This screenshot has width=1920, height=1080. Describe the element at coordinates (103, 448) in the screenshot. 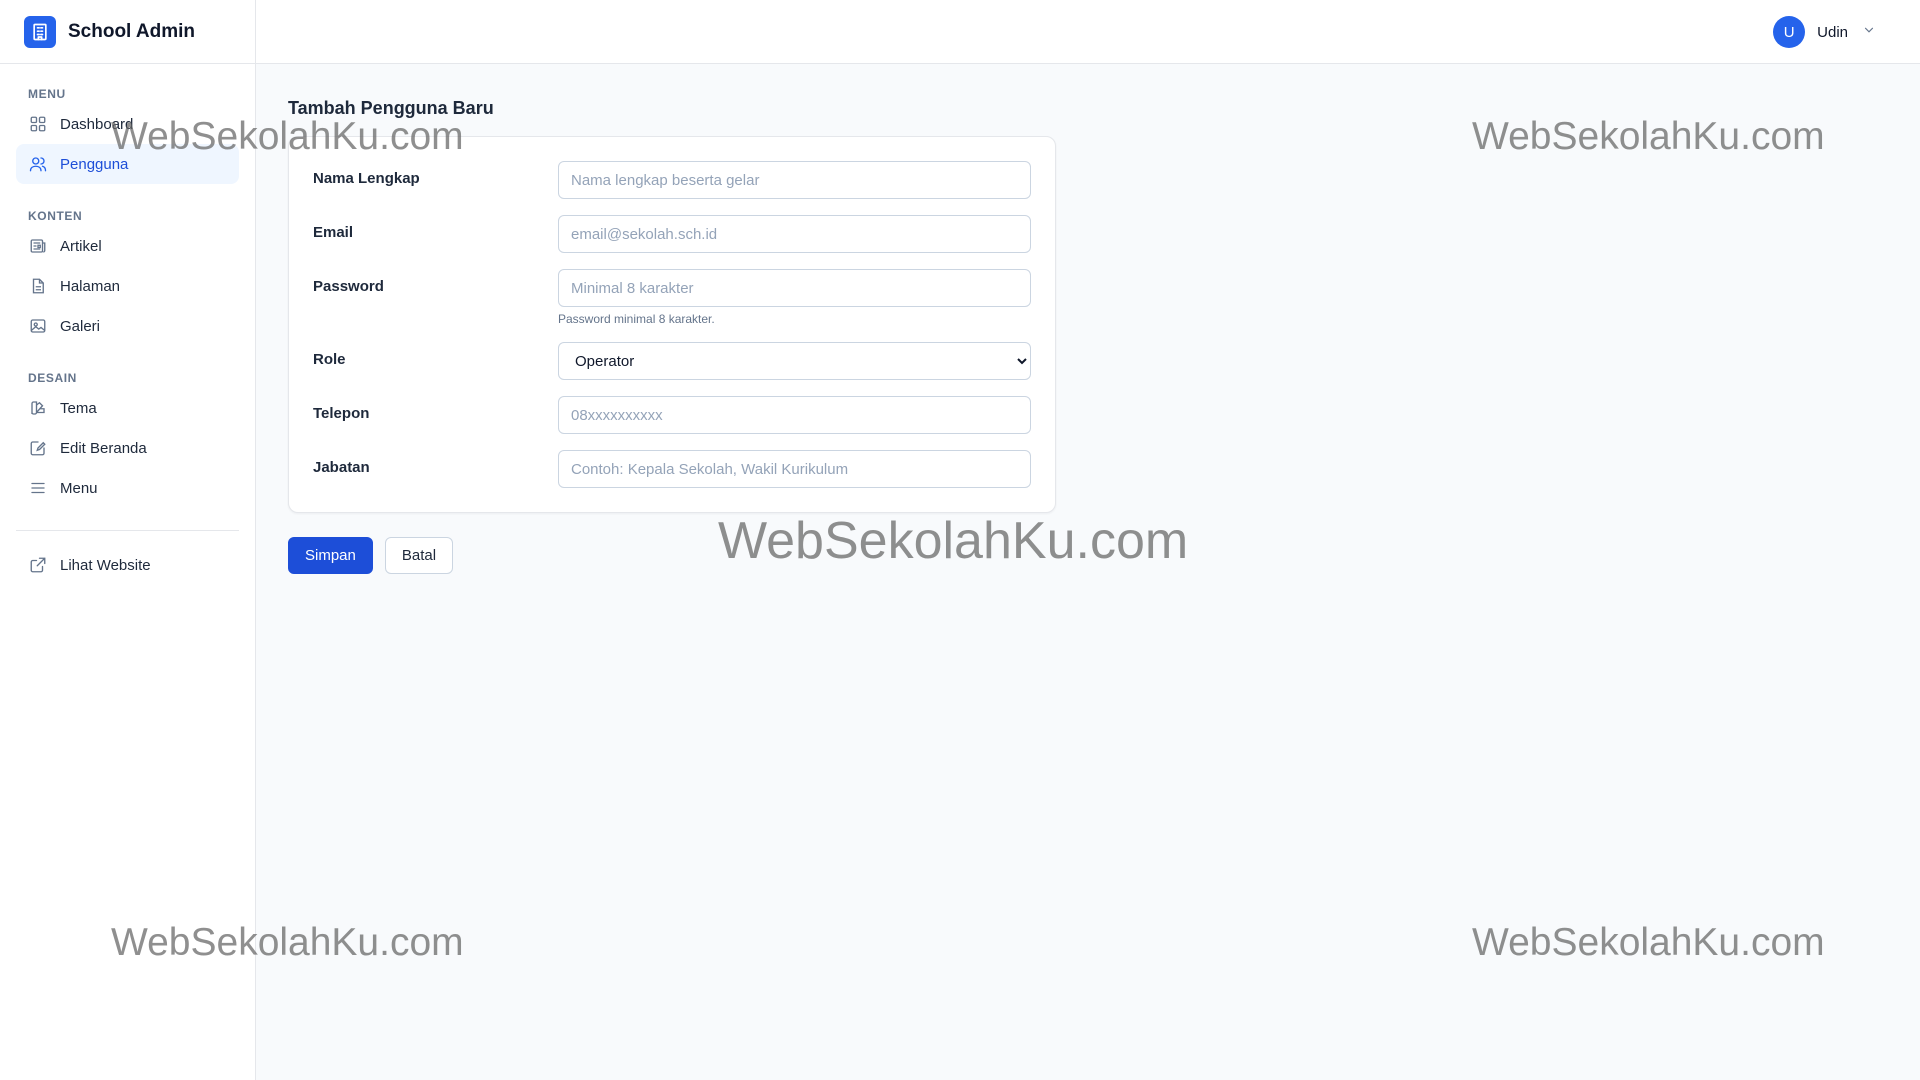

I see `sidebar-item-label: Edit Beranda` at that location.